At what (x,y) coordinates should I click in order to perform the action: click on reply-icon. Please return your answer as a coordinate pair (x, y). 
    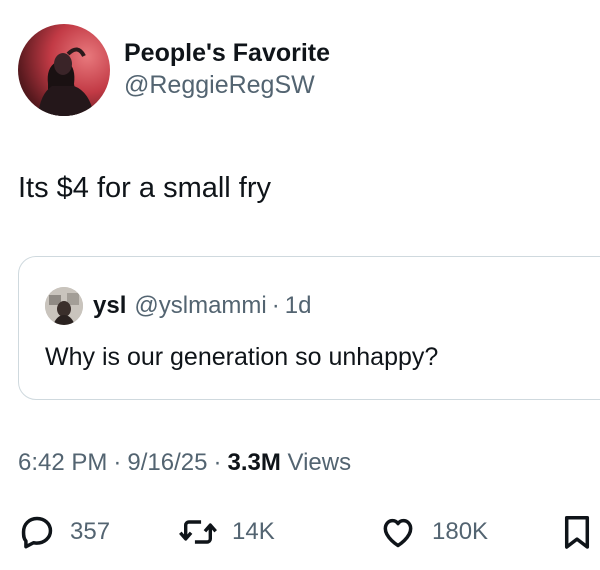
    Looking at the image, I should click on (37, 532).